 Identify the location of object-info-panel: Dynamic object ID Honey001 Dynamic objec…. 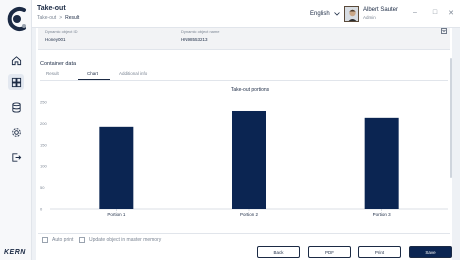
(244, 39).